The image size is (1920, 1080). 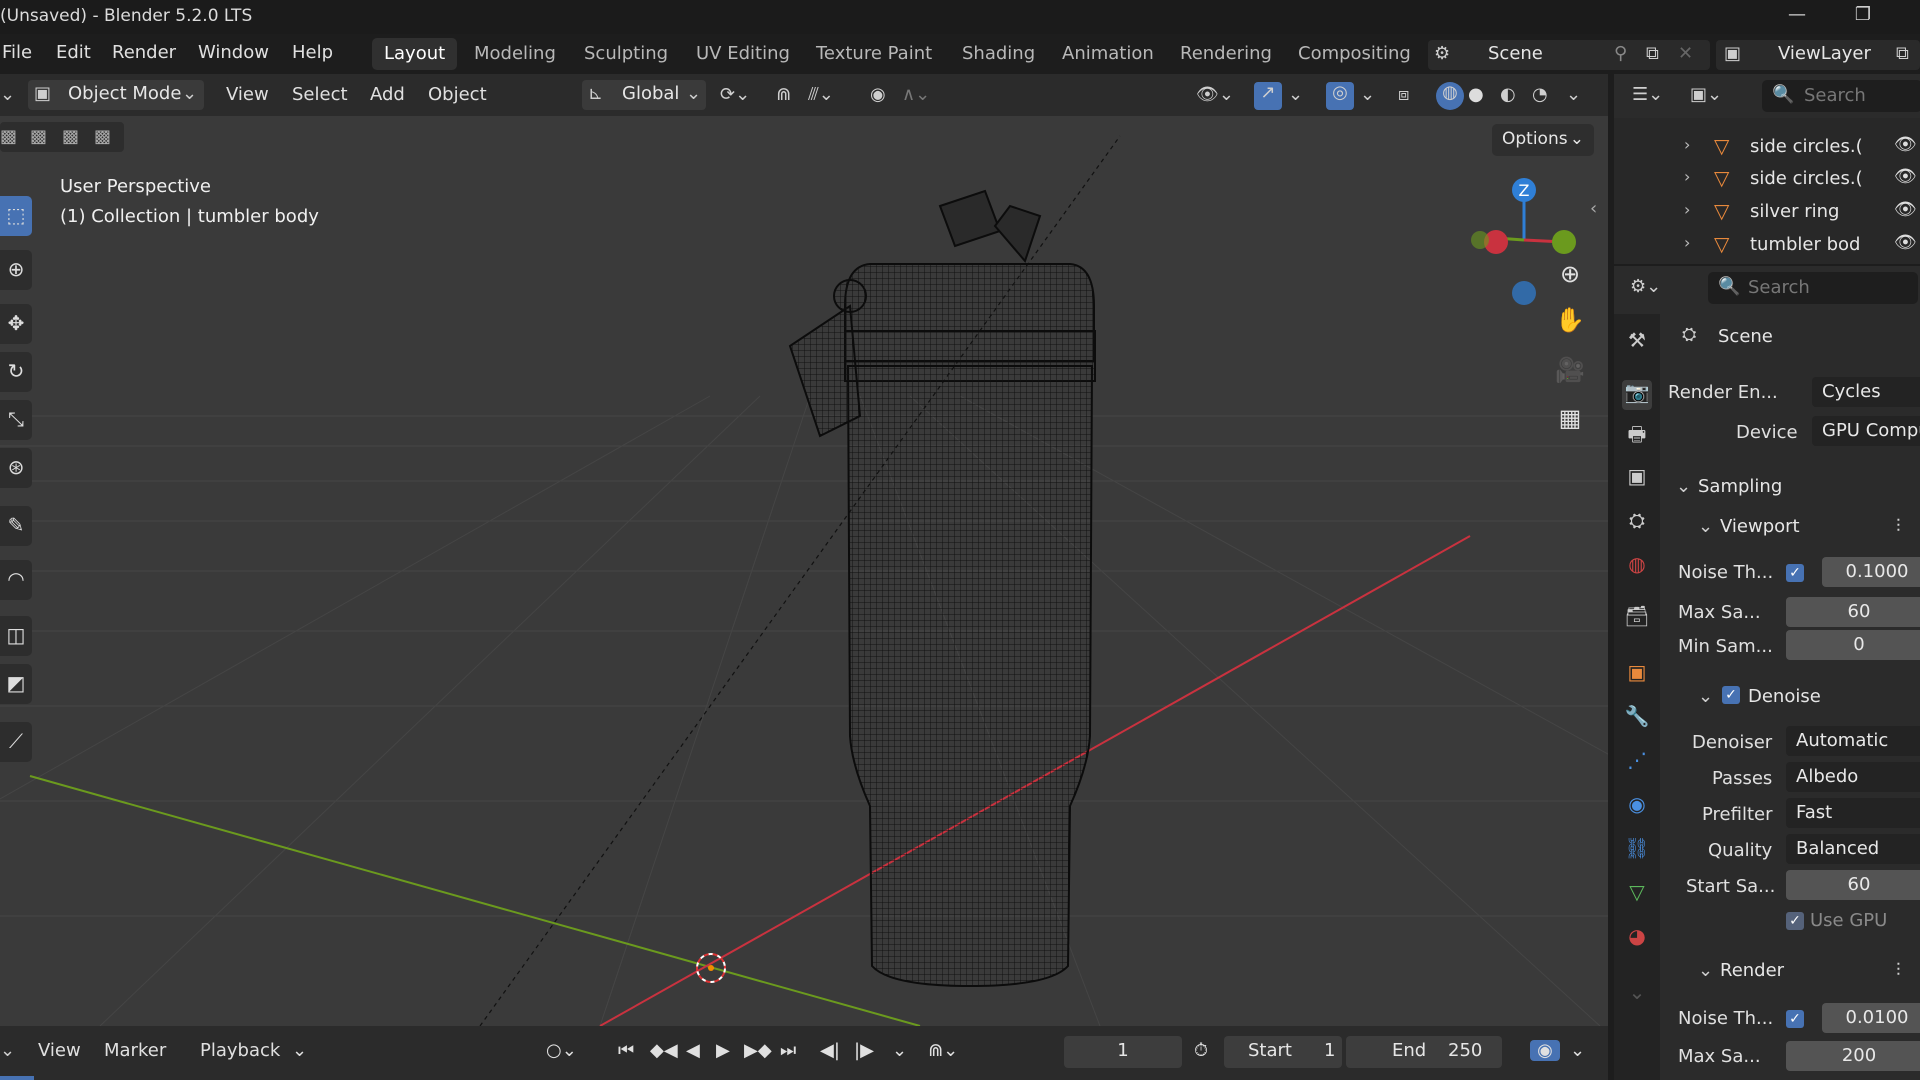 I want to click on perspective-toggle-icon: ▦, so click(x=1570, y=424).